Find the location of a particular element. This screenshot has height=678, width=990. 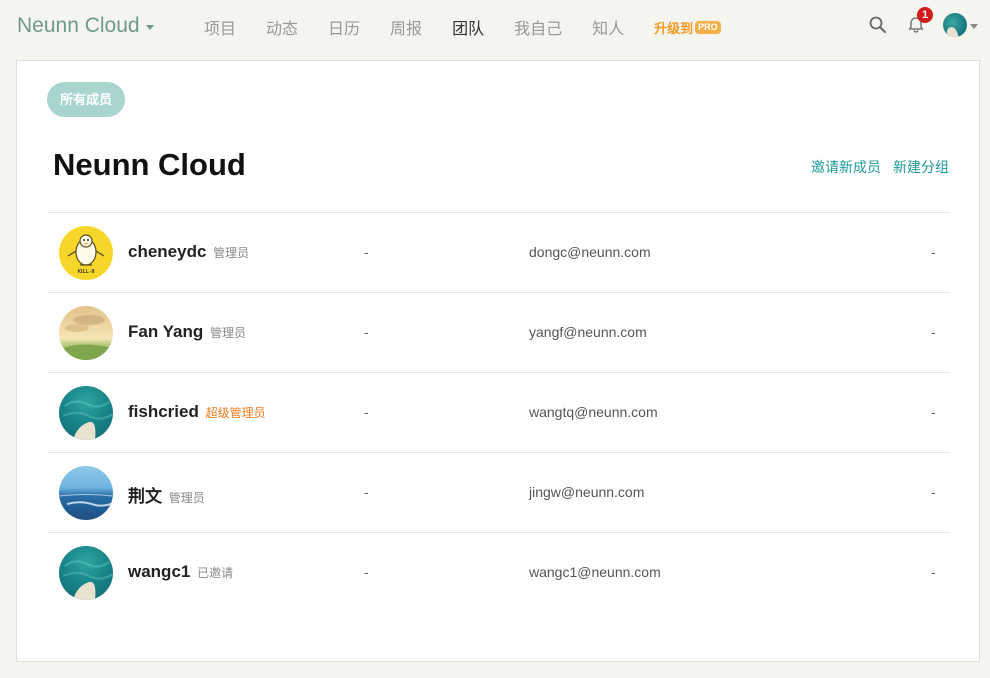

team-actions: 邀请新成员 新建分组 is located at coordinates (880, 167).